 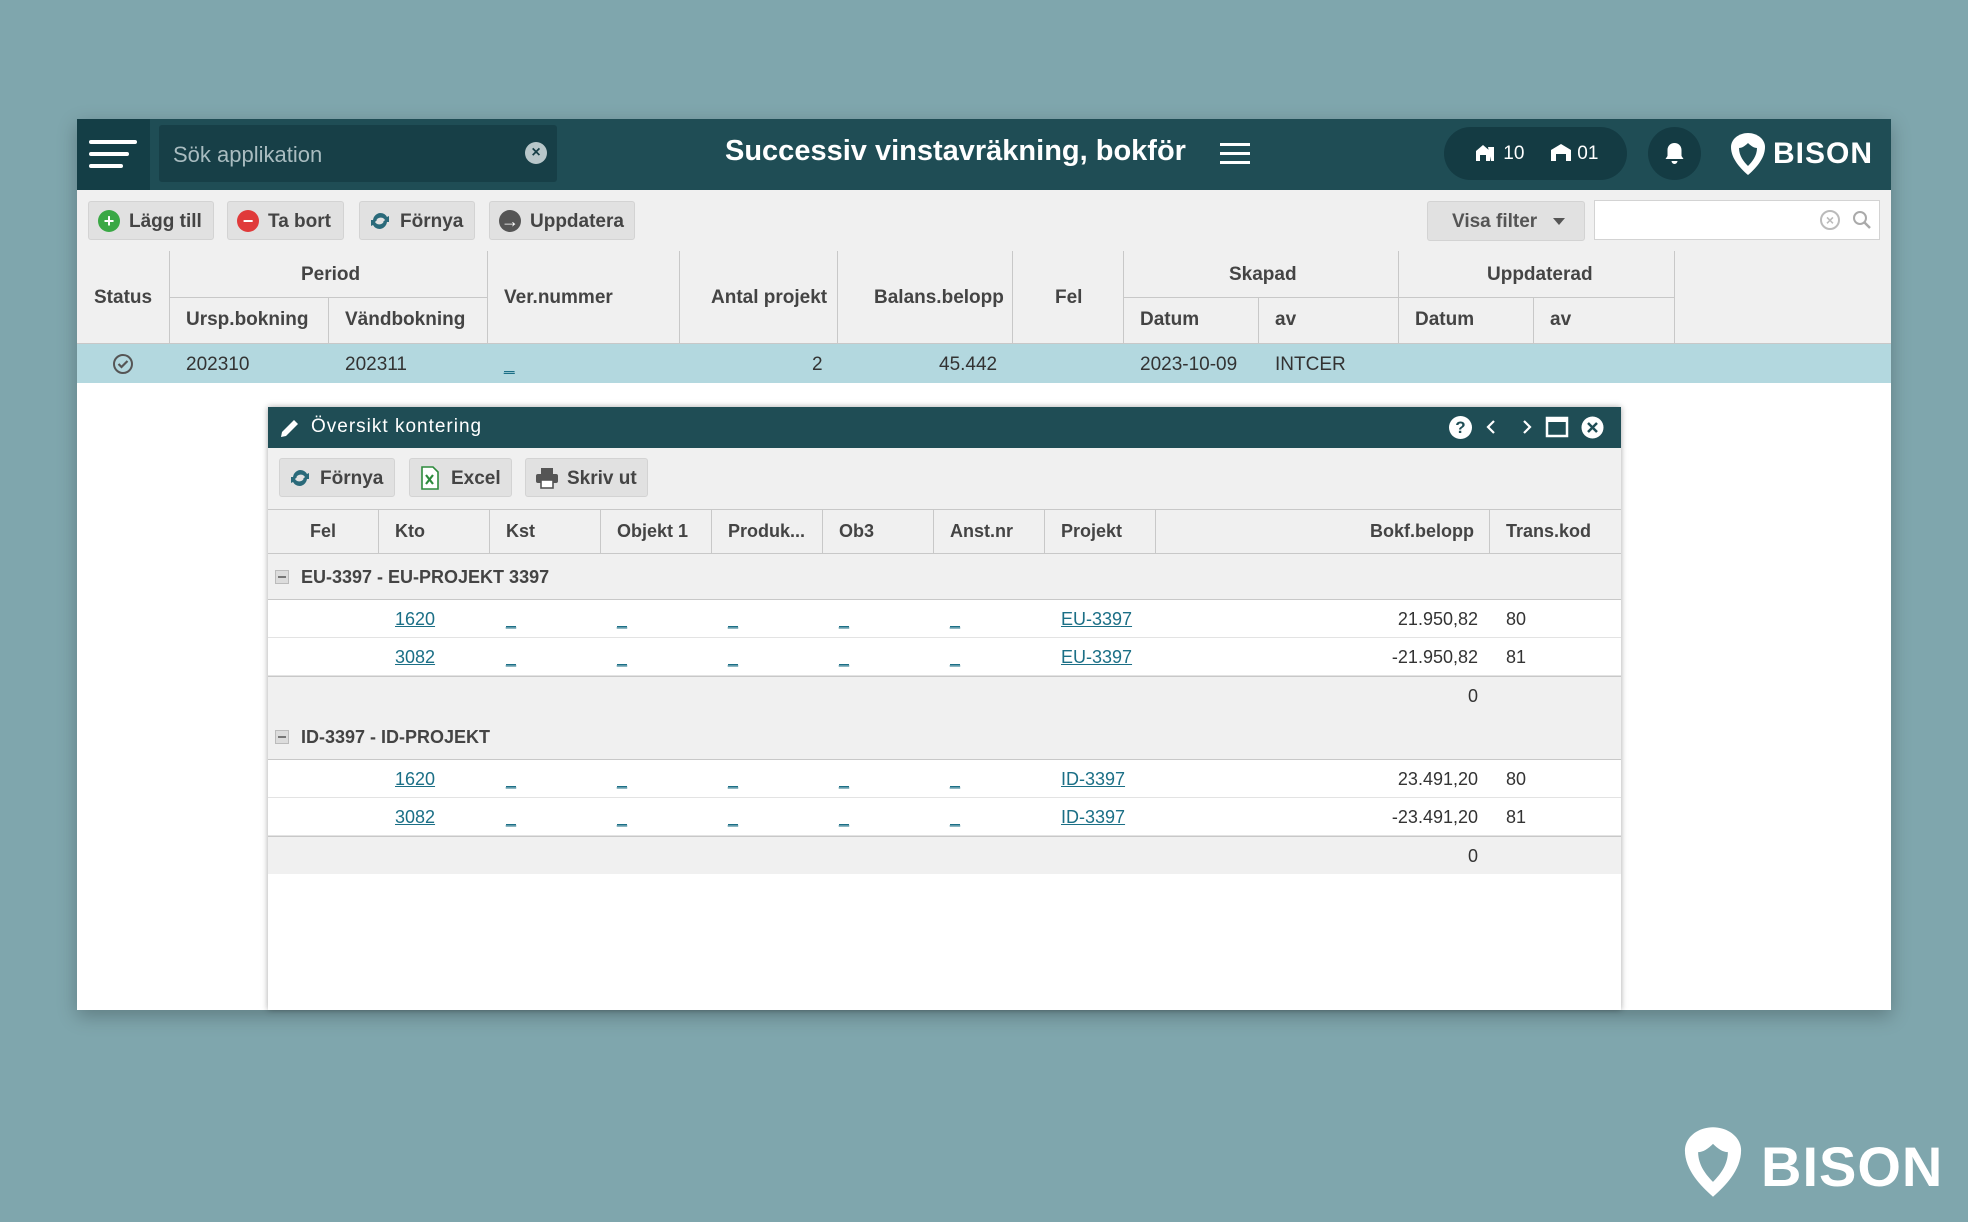 I want to click on col-status: Status, so click(x=123, y=298).